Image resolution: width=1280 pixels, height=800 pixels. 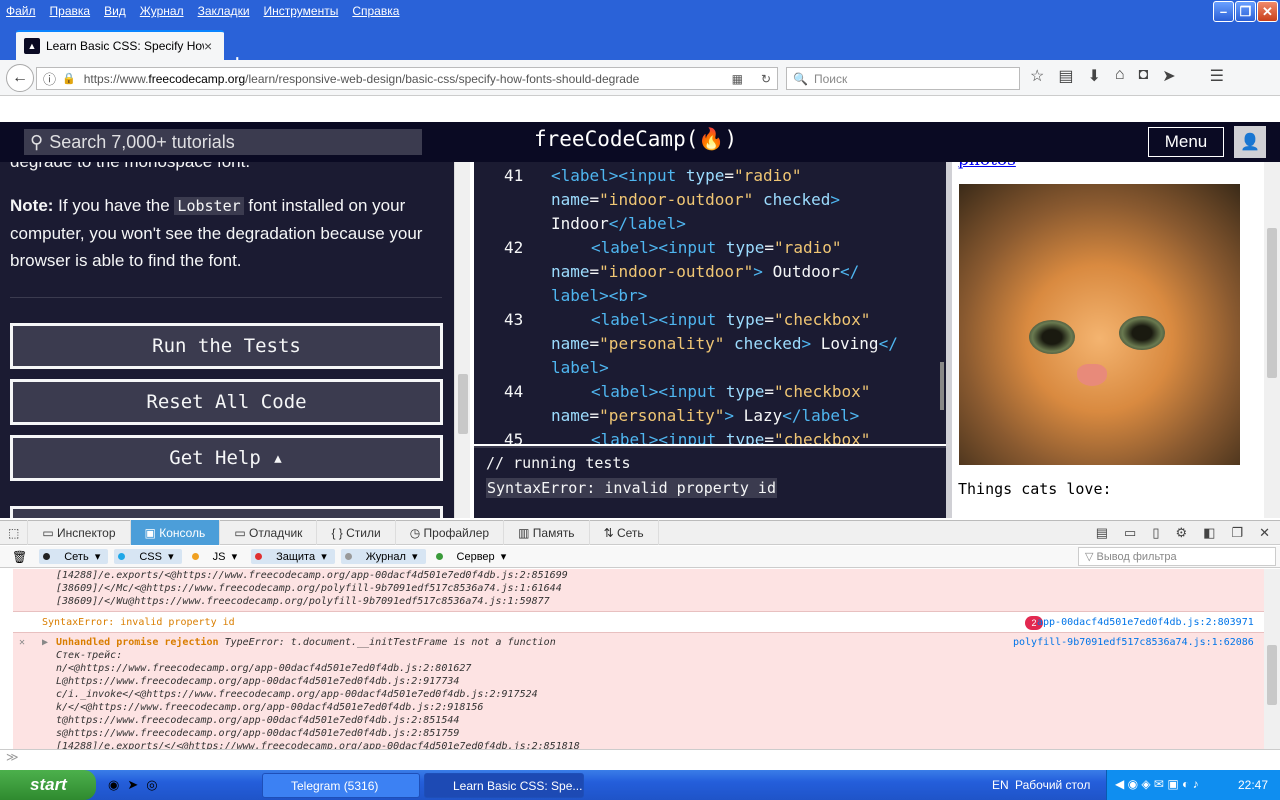 I want to click on task-telegram: Telegram (5316), so click(x=341, y=785).